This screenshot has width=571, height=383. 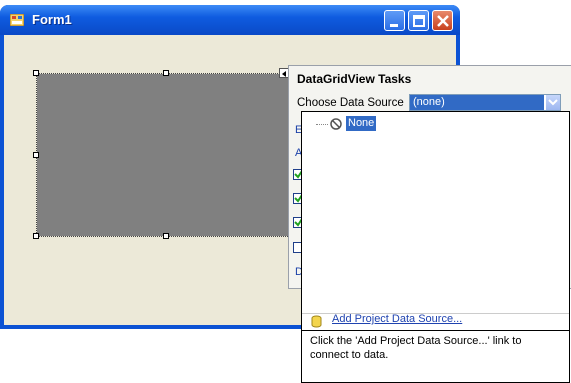 I want to click on minimize-icon, so click(x=394, y=25).